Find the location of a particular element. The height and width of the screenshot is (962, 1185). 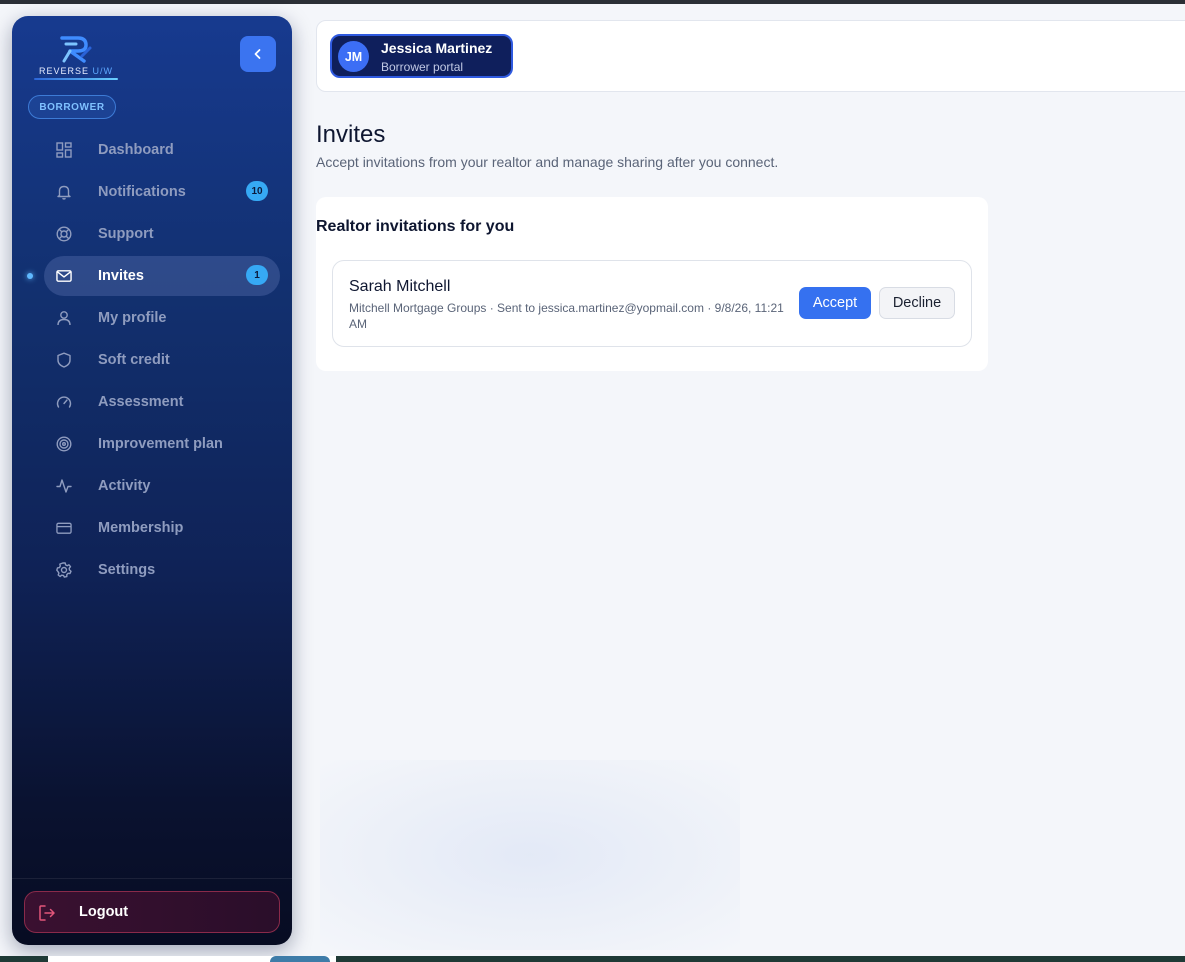

user-role: Borrower portal is located at coordinates (422, 67).